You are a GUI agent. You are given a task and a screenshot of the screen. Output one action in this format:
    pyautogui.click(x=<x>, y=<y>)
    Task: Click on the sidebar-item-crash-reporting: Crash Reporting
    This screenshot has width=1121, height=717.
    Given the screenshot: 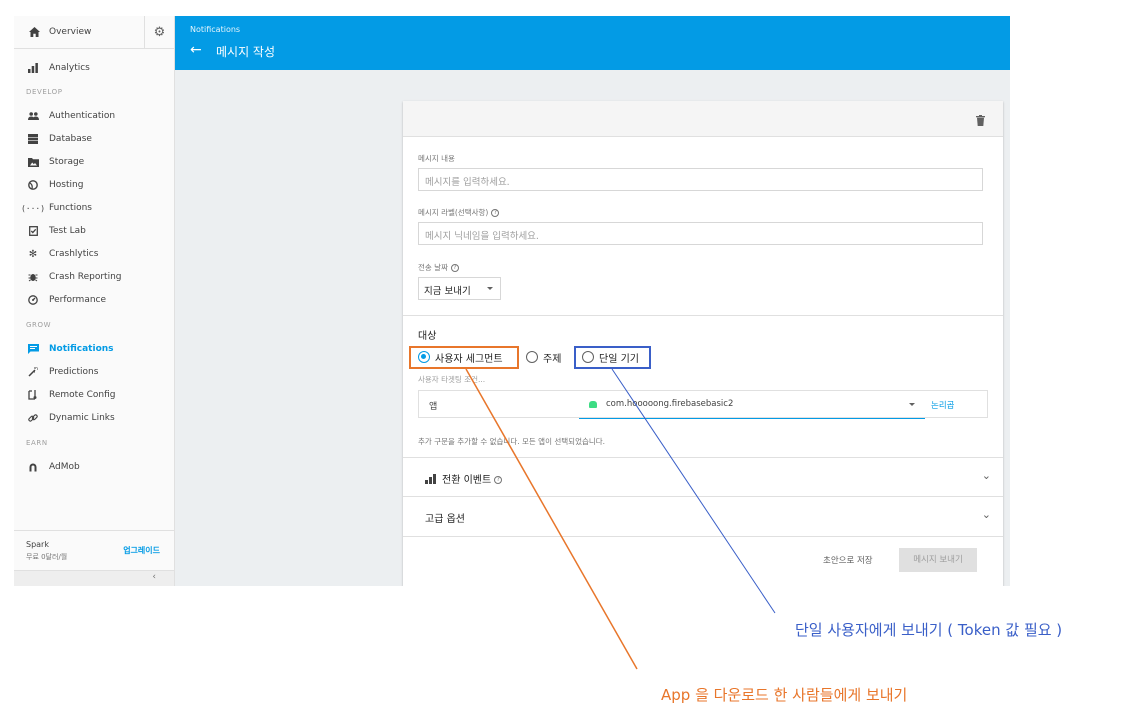 What is the action you would take?
    pyautogui.click(x=94, y=277)
    